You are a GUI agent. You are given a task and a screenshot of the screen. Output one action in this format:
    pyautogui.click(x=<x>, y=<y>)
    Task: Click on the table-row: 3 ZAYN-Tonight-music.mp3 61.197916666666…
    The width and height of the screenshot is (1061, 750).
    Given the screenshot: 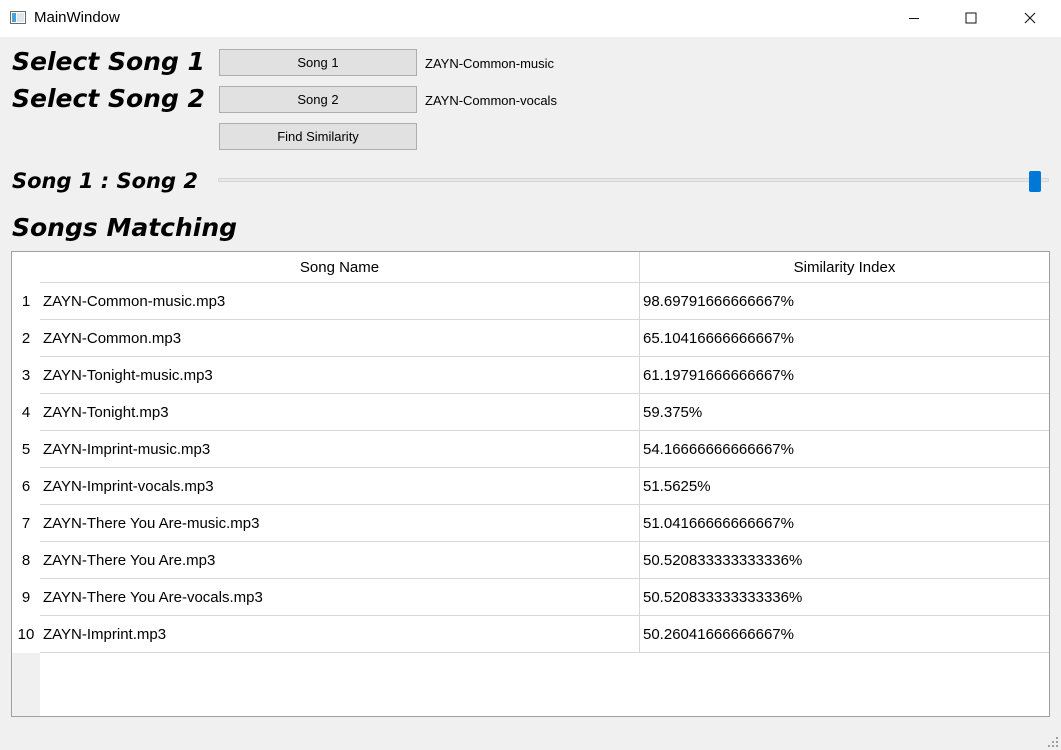 What is the action you would take?
    pyautogui.click(x=530, y=375)
    